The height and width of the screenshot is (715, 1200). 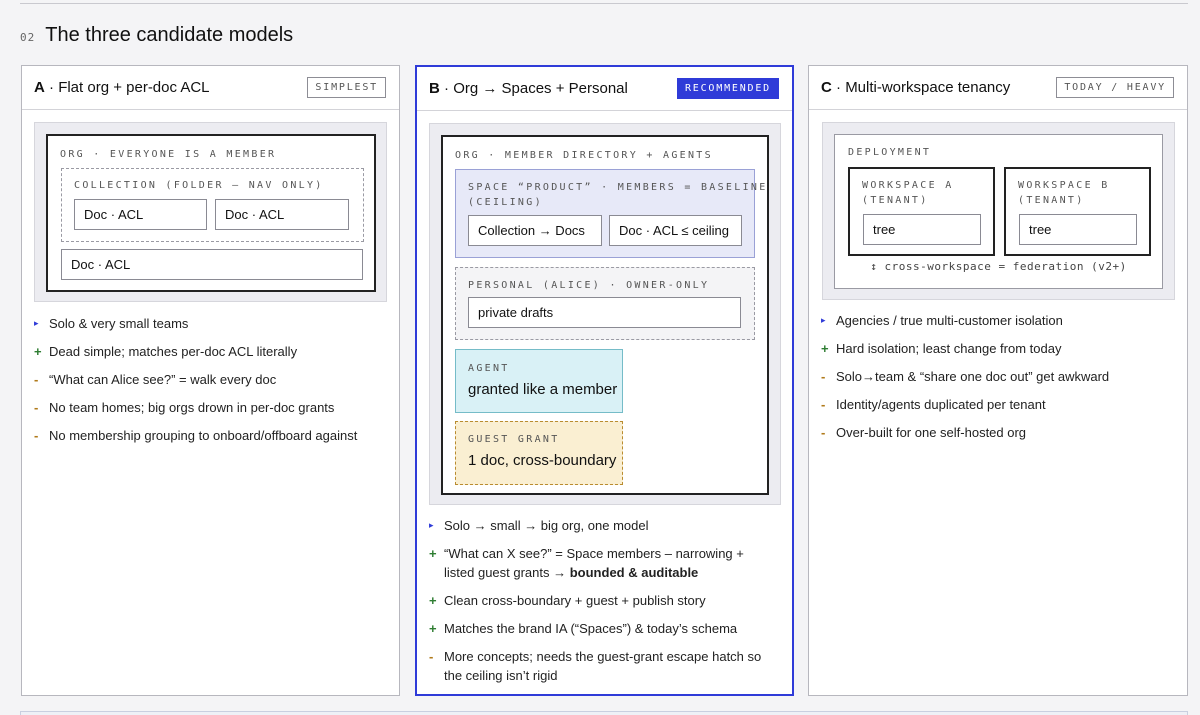 I want to click on guest-label: GUEST GRANT, so click(x=514, y=439).